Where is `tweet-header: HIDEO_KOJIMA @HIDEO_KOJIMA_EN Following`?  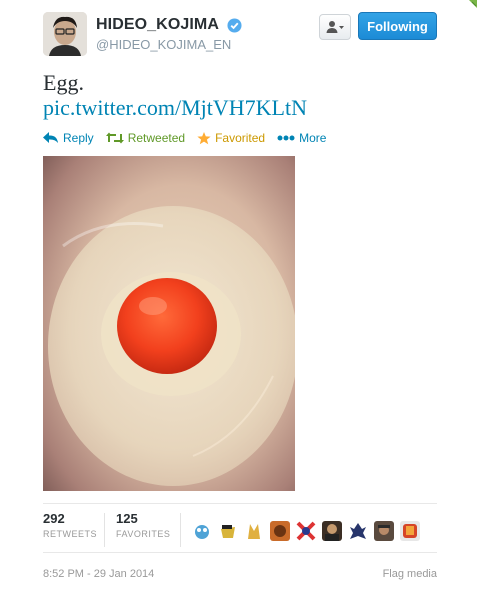 tweet-header: HIDEO_KOJIMA @HIDEO_KOJIMA_EN Following is located at coordinates (240, 35).